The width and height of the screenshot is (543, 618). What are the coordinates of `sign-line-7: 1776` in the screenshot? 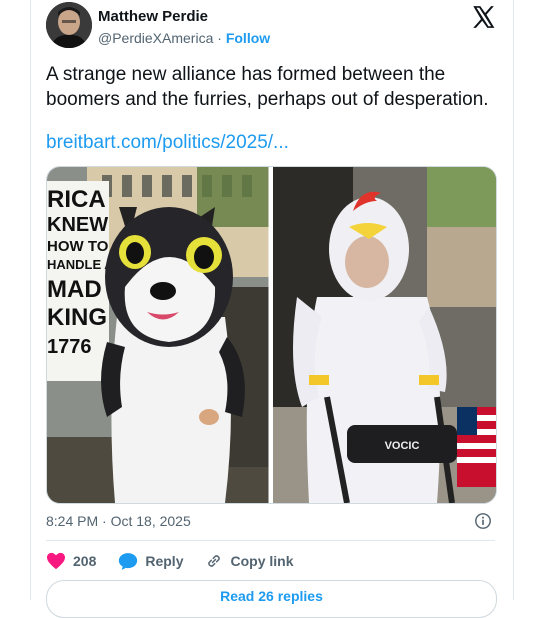 It's located at (69, 347).